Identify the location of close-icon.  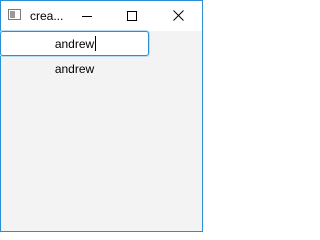
(178, 15).